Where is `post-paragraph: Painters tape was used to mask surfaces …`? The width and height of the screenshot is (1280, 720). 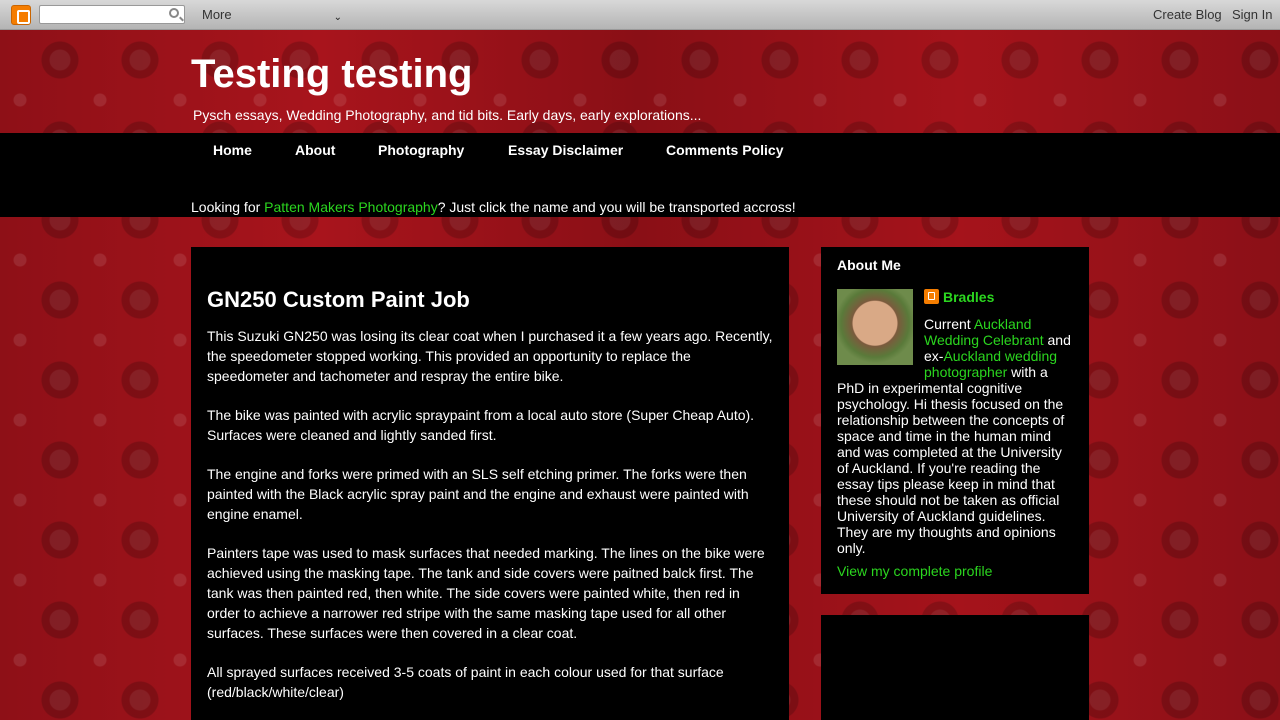 post-paragraph: Painters tape was used to mask surfaces … is located at coordinates (486, 593).